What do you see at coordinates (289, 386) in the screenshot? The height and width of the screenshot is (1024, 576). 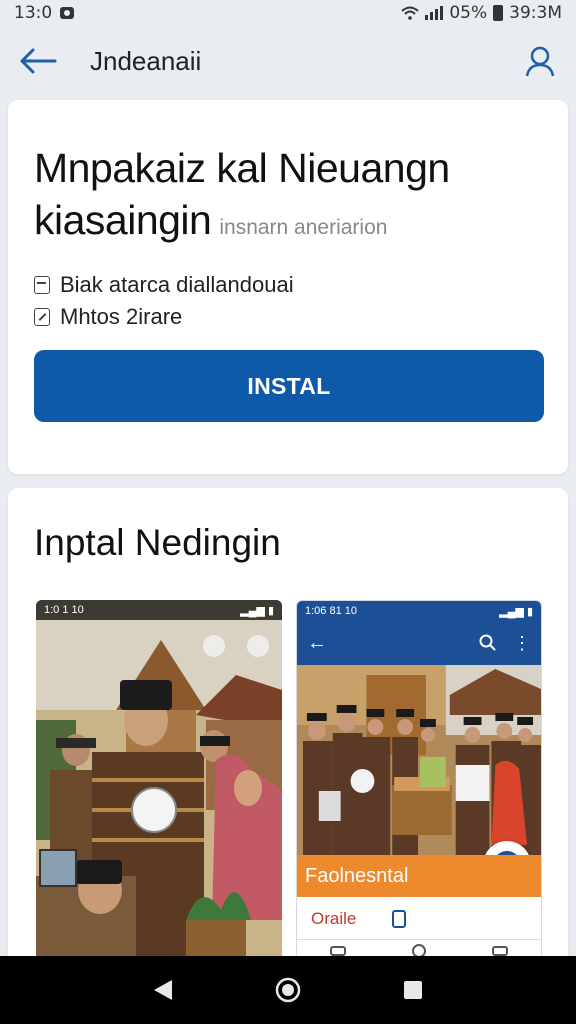 I see `install-button: INSTAL` at bounding box center [289, 386].